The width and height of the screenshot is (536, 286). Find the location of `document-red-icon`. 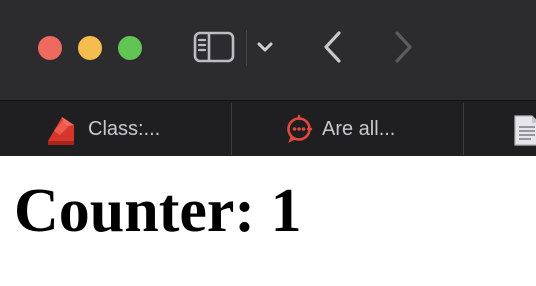

document-red-icon is located at coordinates (61, 131).